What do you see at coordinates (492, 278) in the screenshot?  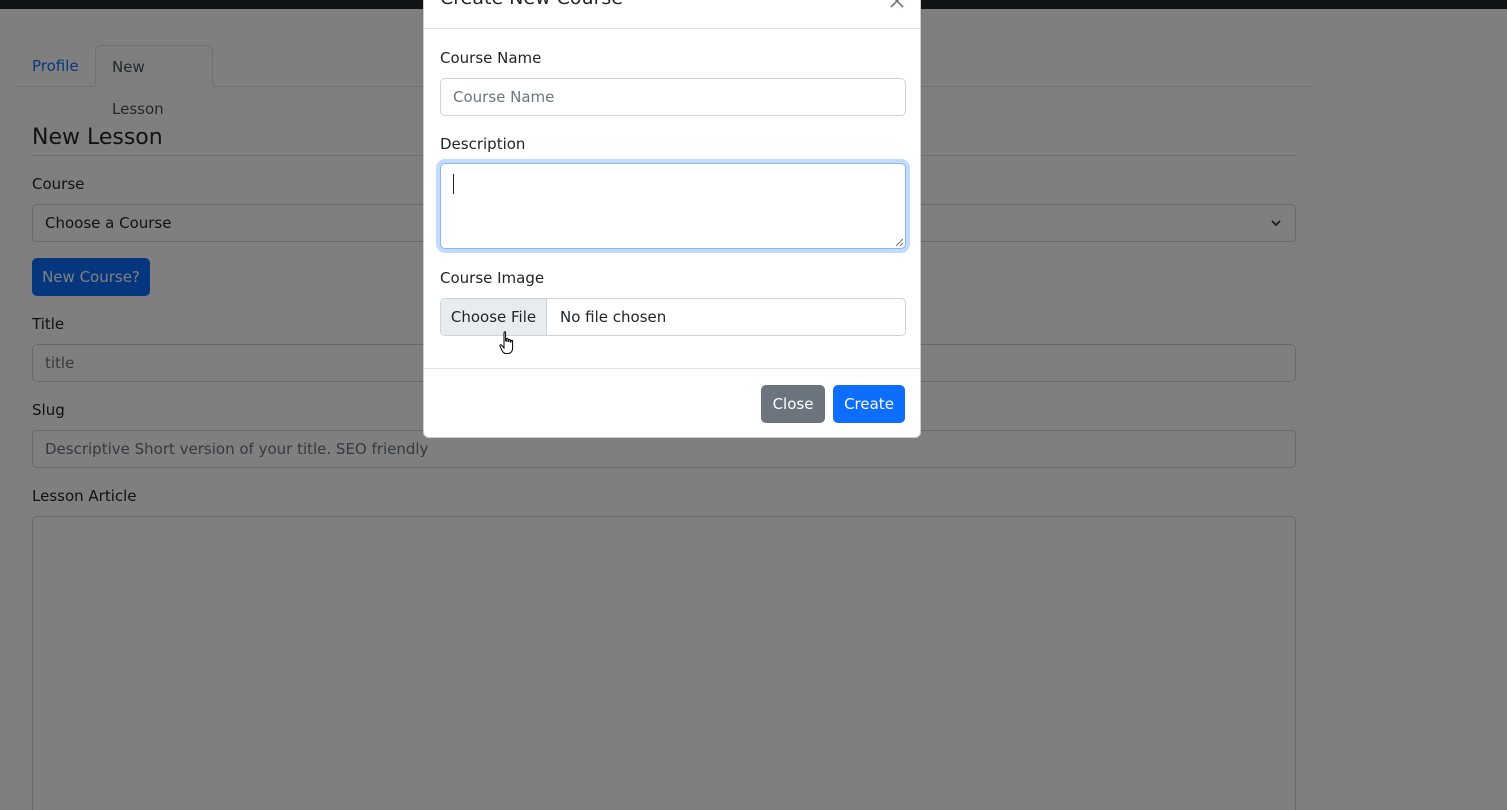 I see `course-image-label: Course Image` at bounding box center [492, 278].